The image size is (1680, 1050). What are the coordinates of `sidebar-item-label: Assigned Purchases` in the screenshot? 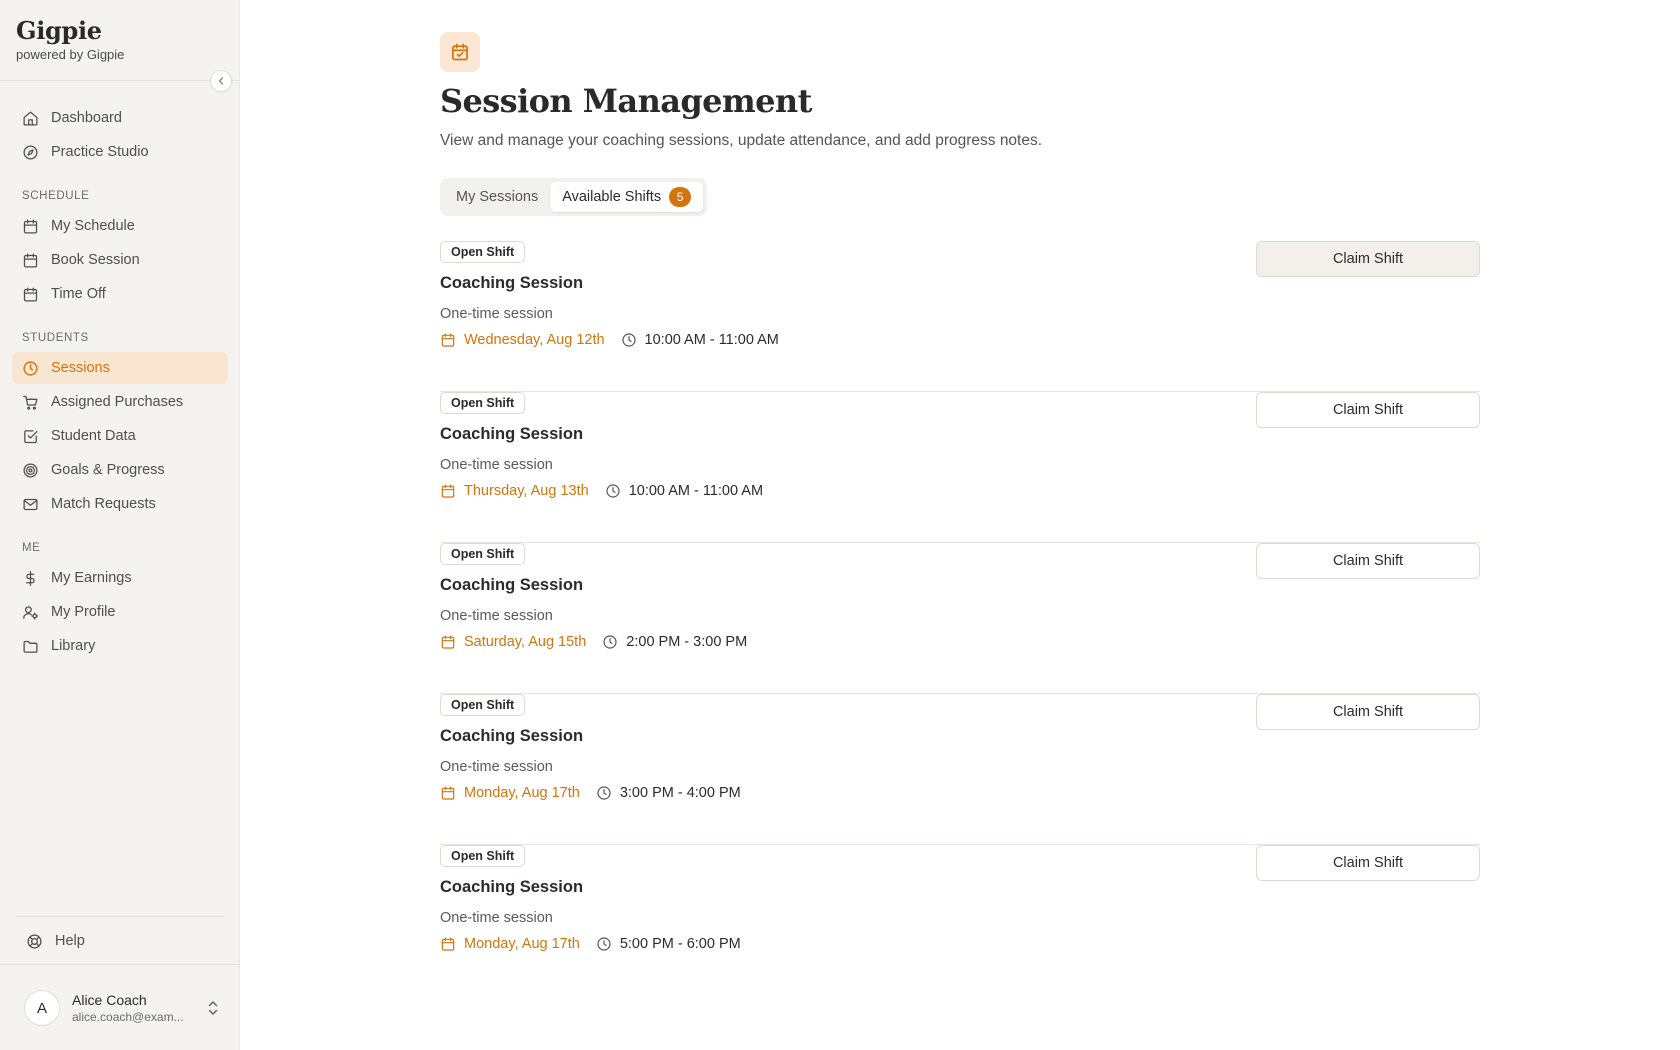 It's located at (117, 402).